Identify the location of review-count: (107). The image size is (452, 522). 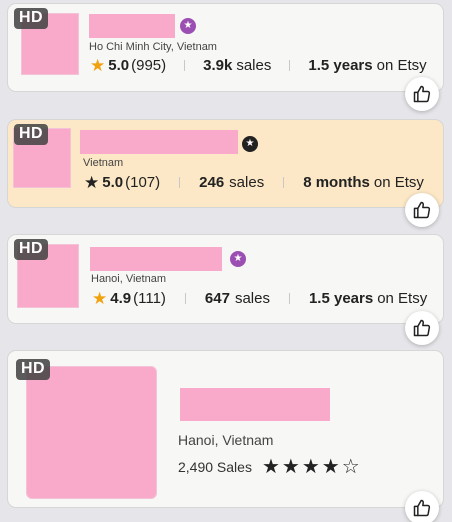
(143, 182).